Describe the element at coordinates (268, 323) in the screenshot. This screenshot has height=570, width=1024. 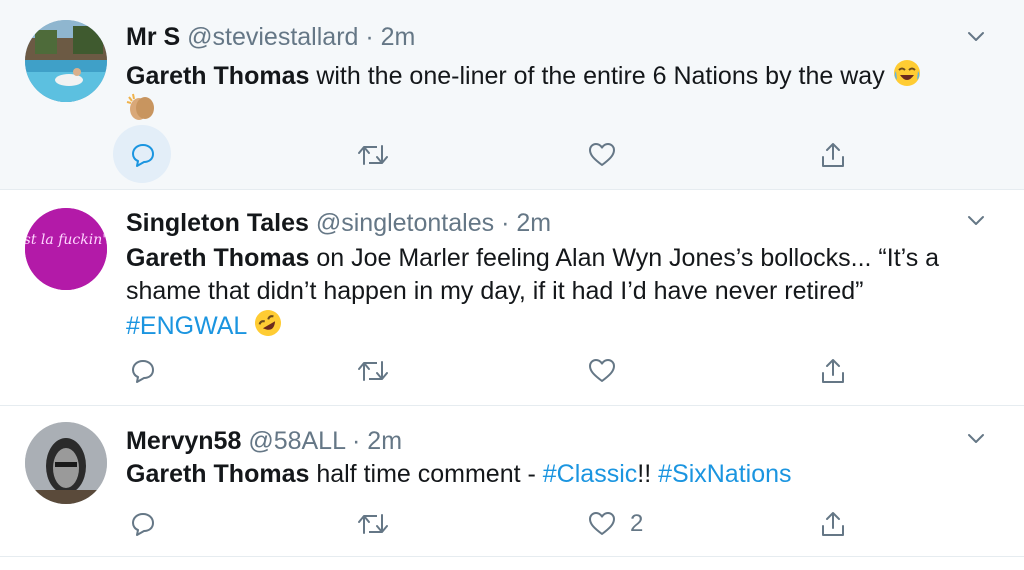
I see `rolling-on-floor-laughing-emoji` at that location.